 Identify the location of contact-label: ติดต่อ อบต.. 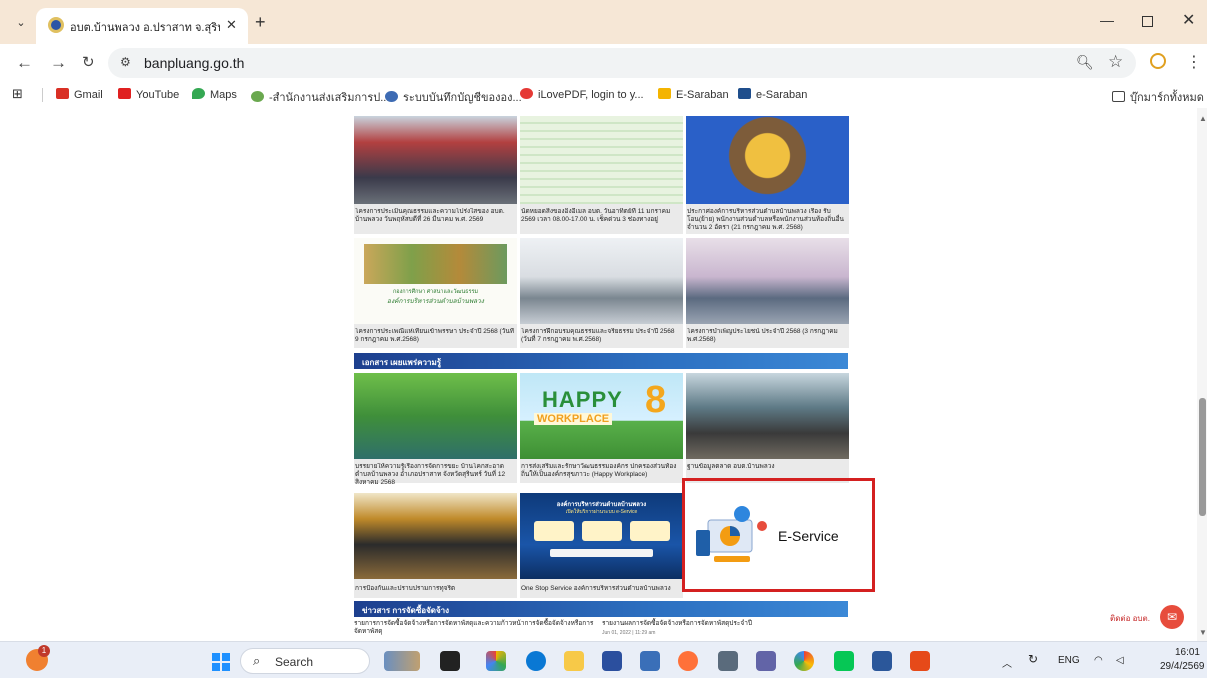
(1130, 618).